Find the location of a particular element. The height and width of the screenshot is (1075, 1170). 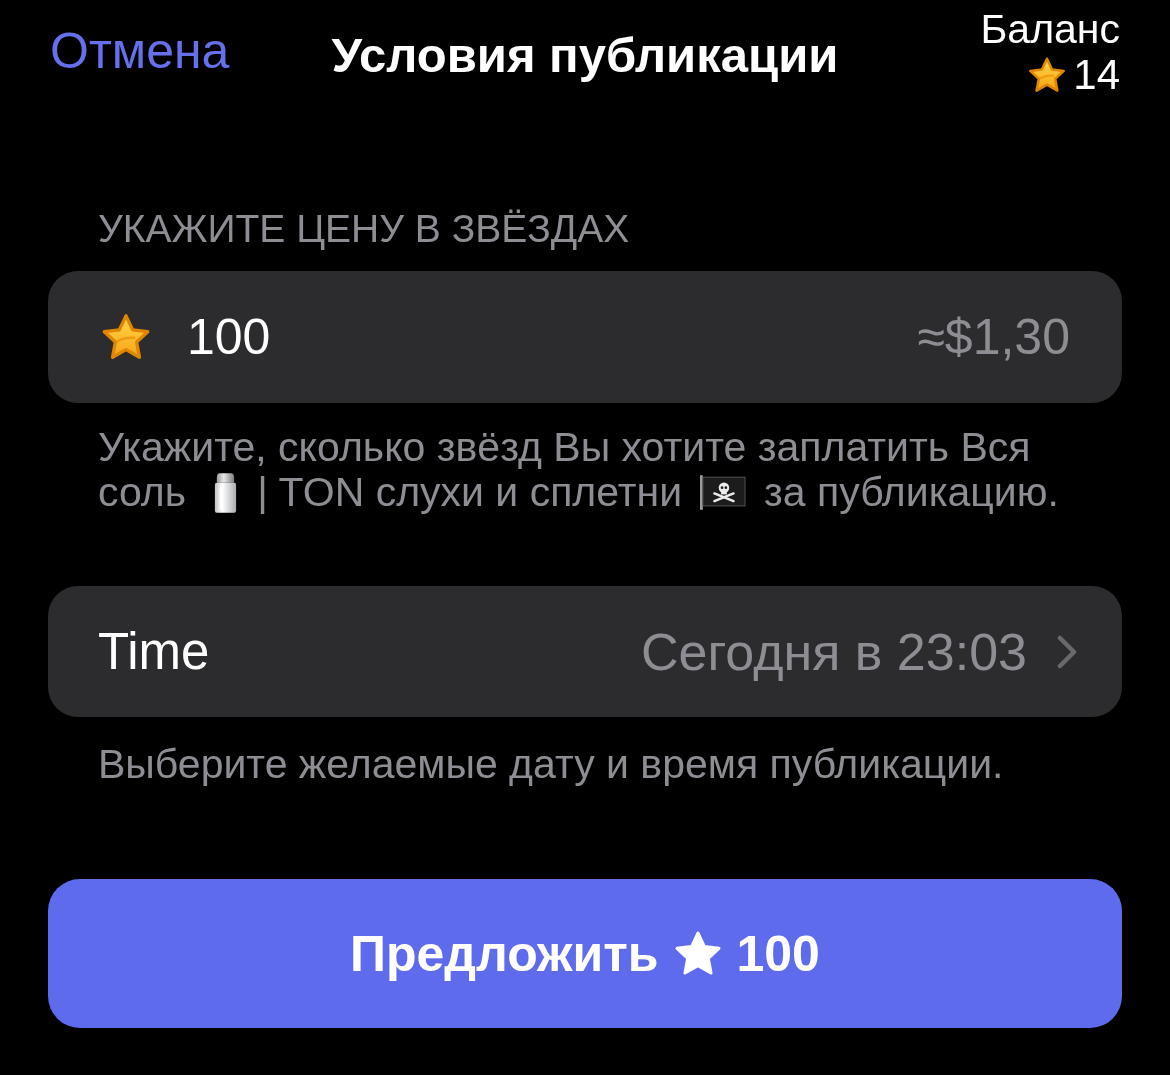

hint-text: Укажите, сколько звёзд Вы хотите заплатить Вся is located at coordinates (564, 447).